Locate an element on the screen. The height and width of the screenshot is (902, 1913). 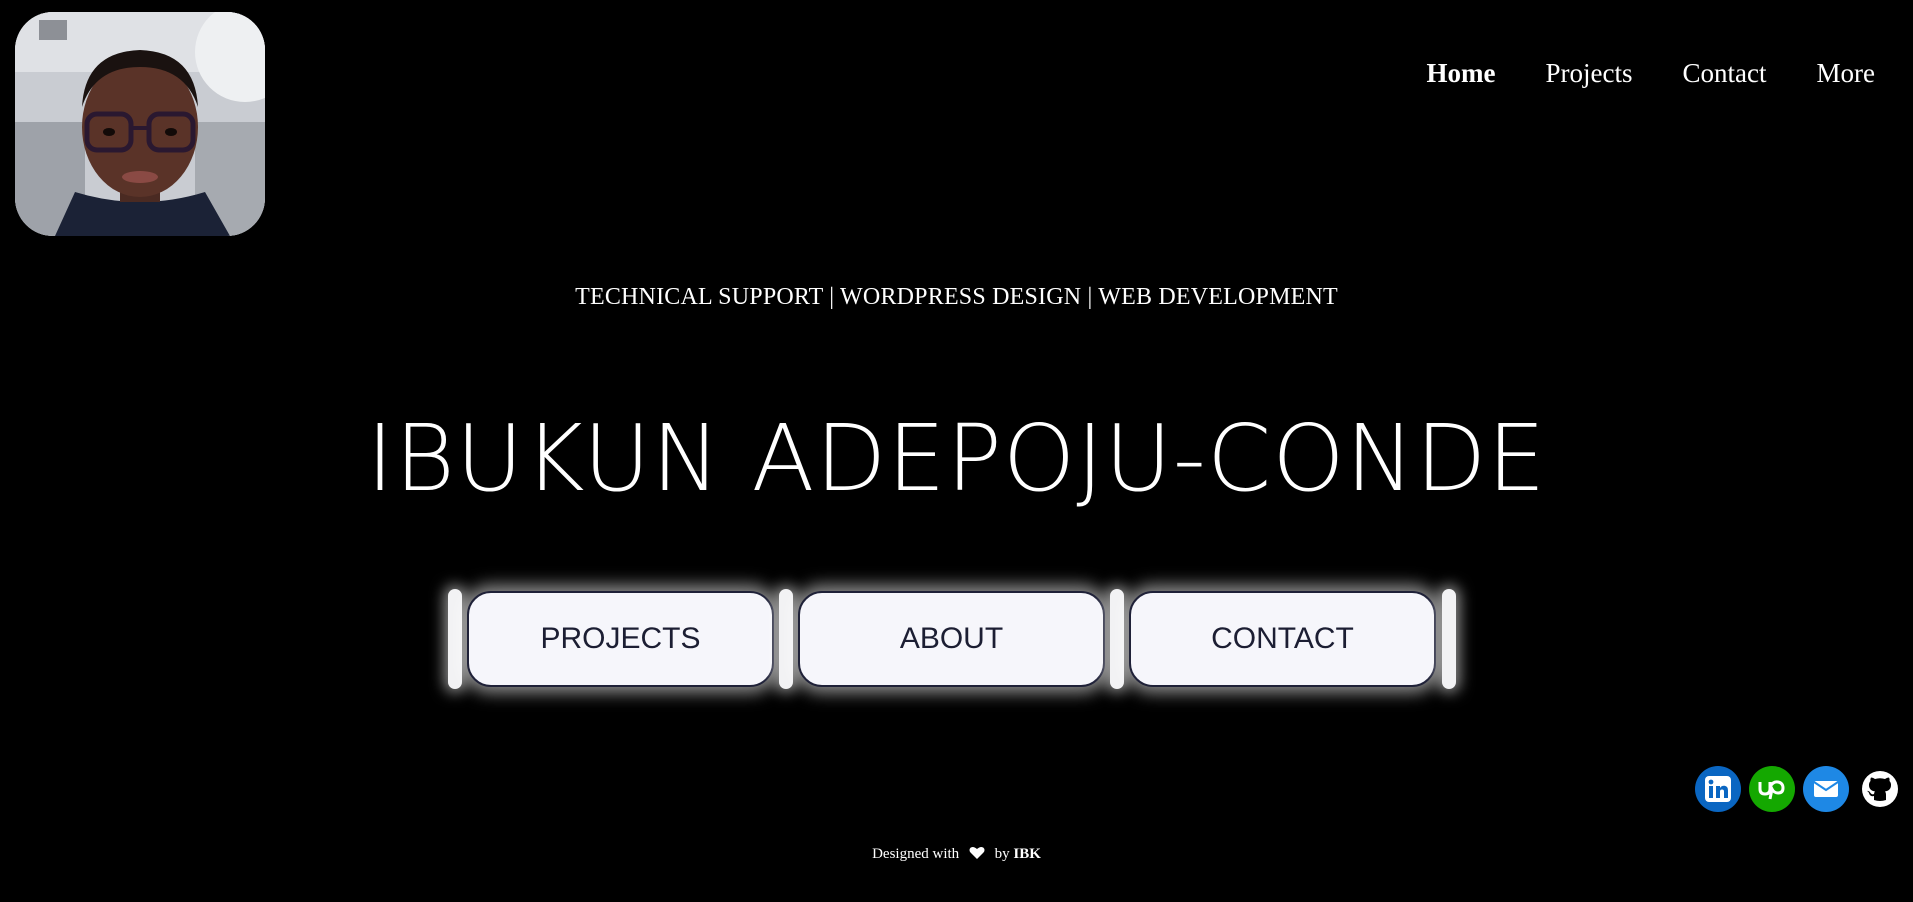
button-group: PROJECTS ABOUT CONTACT is located at coordinates (953, 640).